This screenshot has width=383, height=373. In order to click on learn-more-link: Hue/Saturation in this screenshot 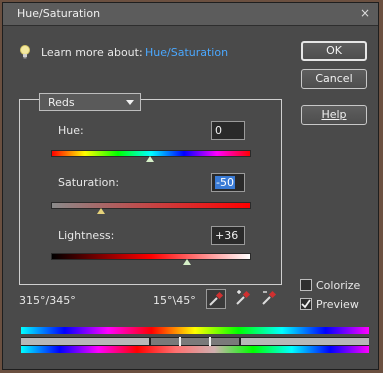, I will do `click(186, 52)`.